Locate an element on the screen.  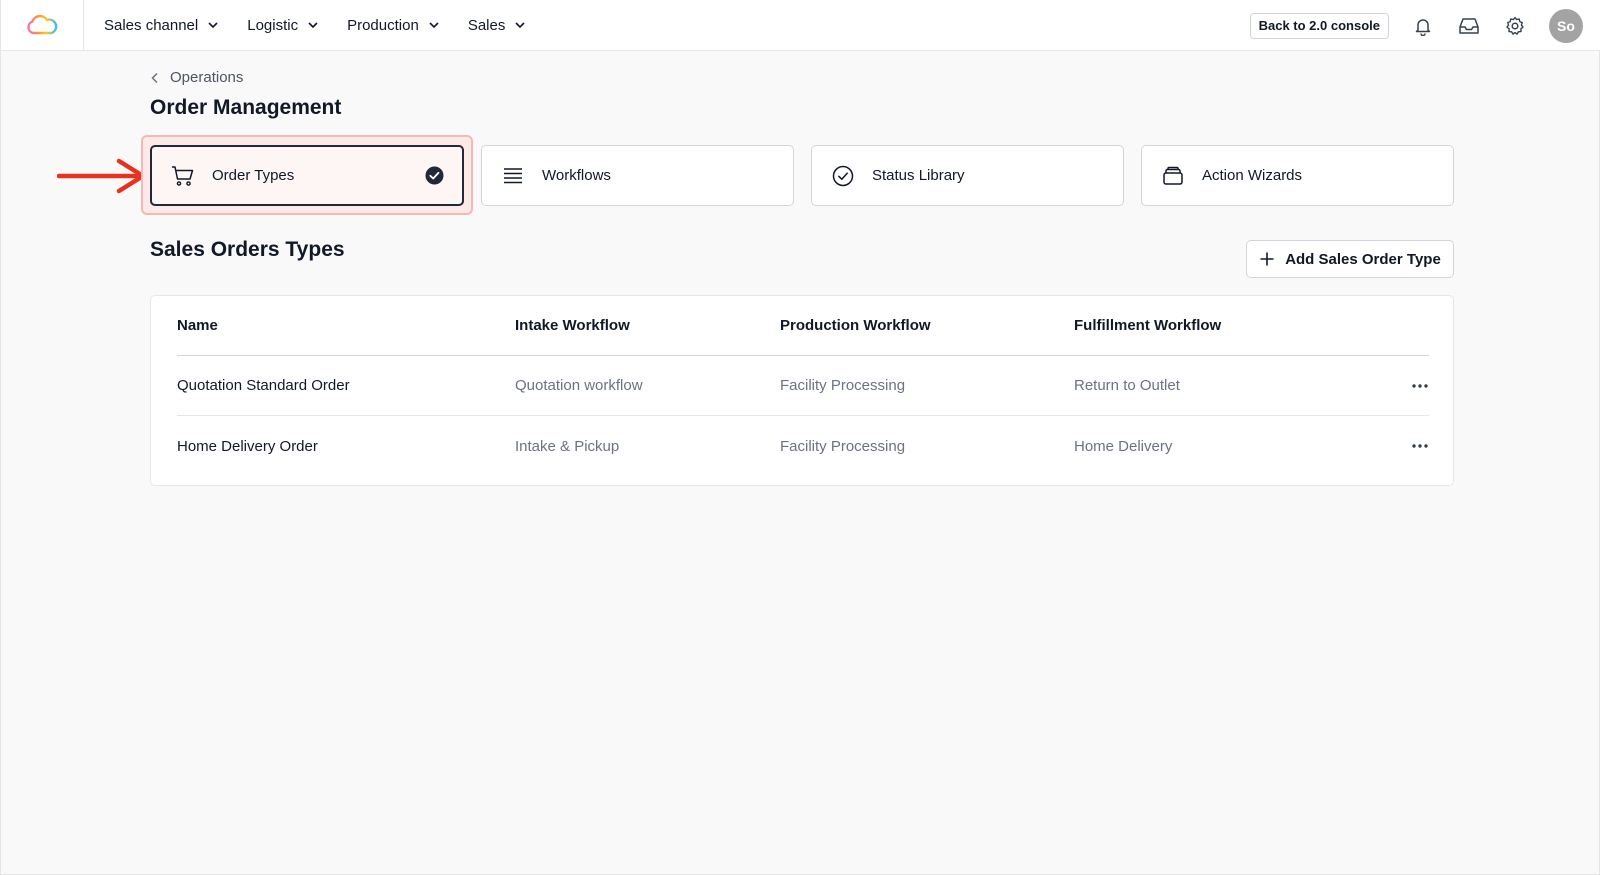
column-header-intake: Intake Workflow is located at coordinates (647, 325).